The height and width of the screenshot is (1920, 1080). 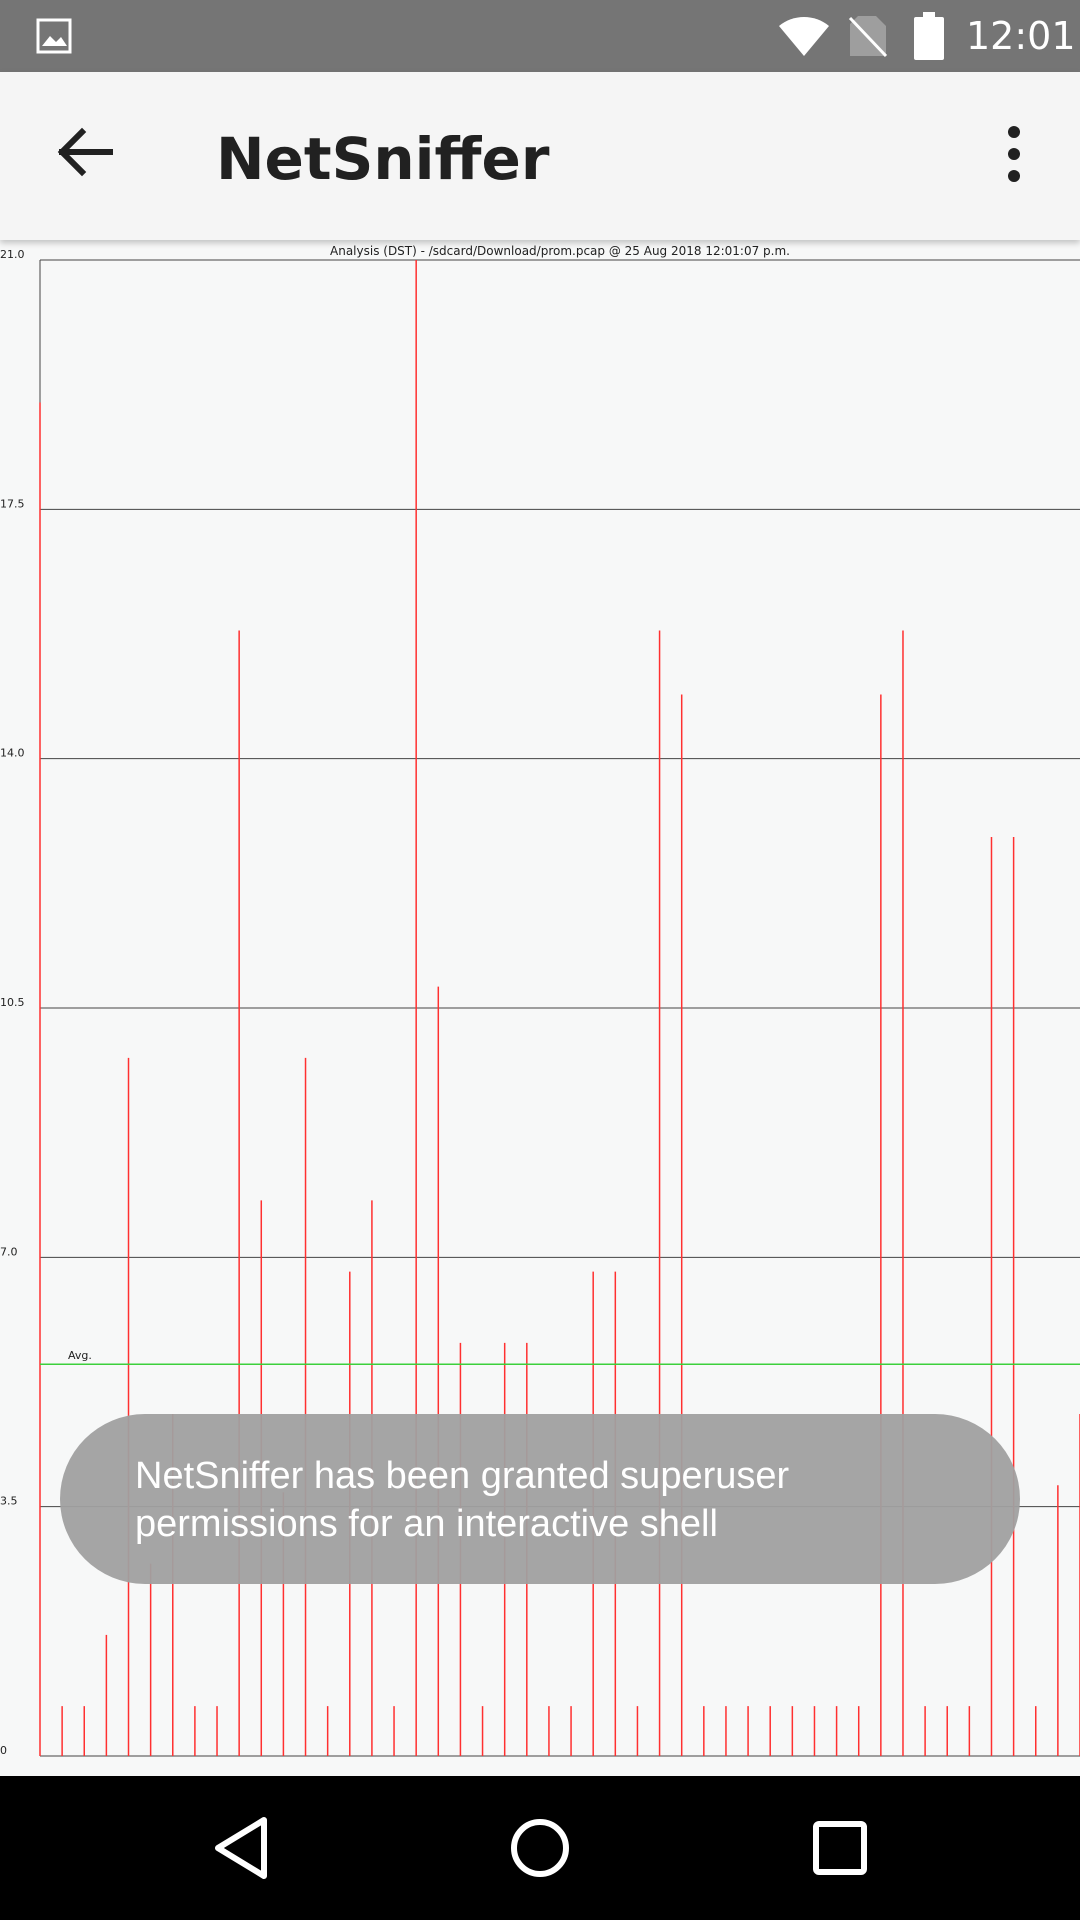 I want to click on battery-icon, so click(x=929, y=36).